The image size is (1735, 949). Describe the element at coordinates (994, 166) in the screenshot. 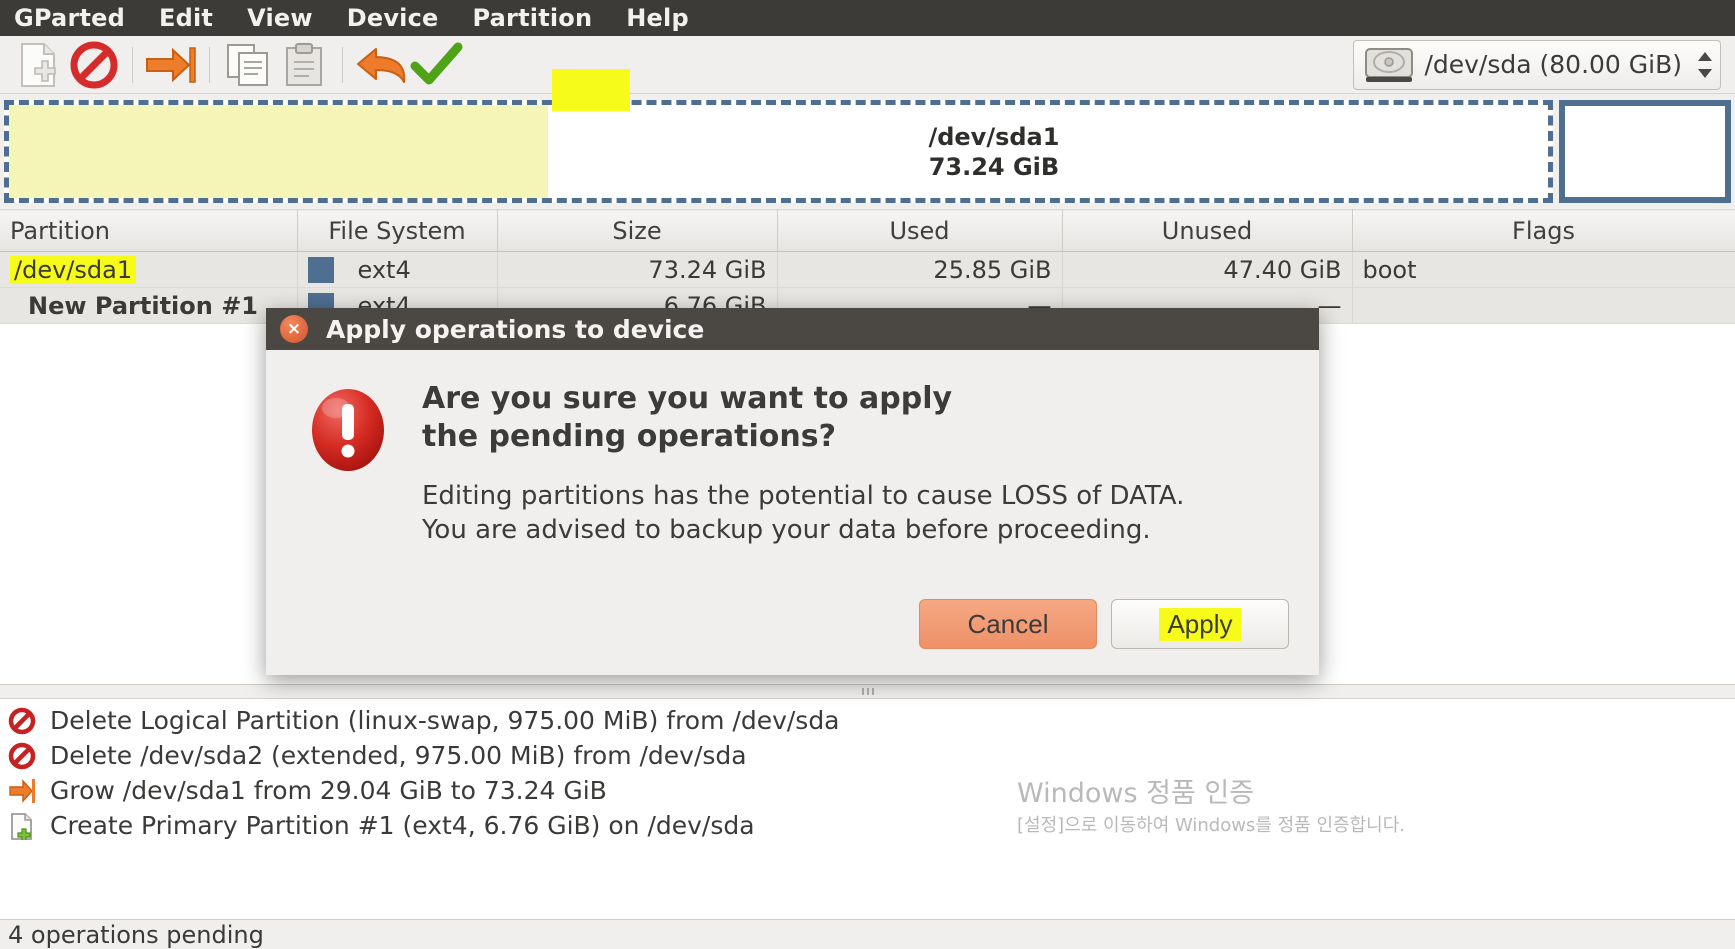

I see `partition-block-size: 73.24 GiB` at that location.